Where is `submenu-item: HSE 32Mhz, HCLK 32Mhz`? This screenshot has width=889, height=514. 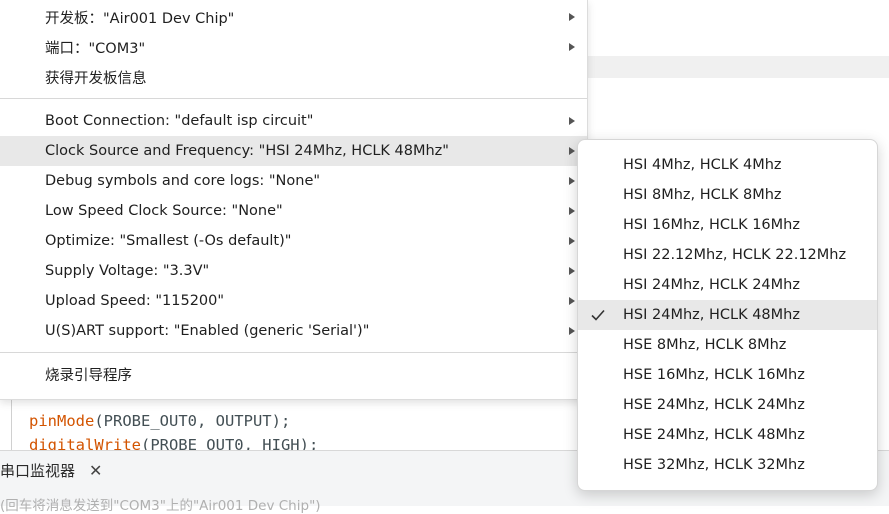
submenu-item: HSE 32Mhz, HCLK 32Mhz is located at coordinates (727, 465).